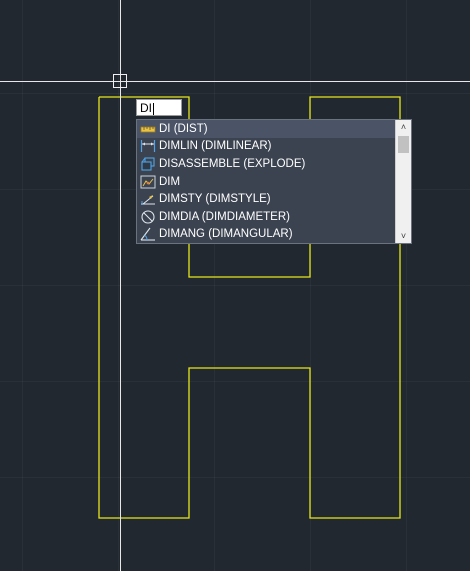  Describe the element at coordinates (146, 108) in the screenshot. I see `command-input-text: DI` at that location.